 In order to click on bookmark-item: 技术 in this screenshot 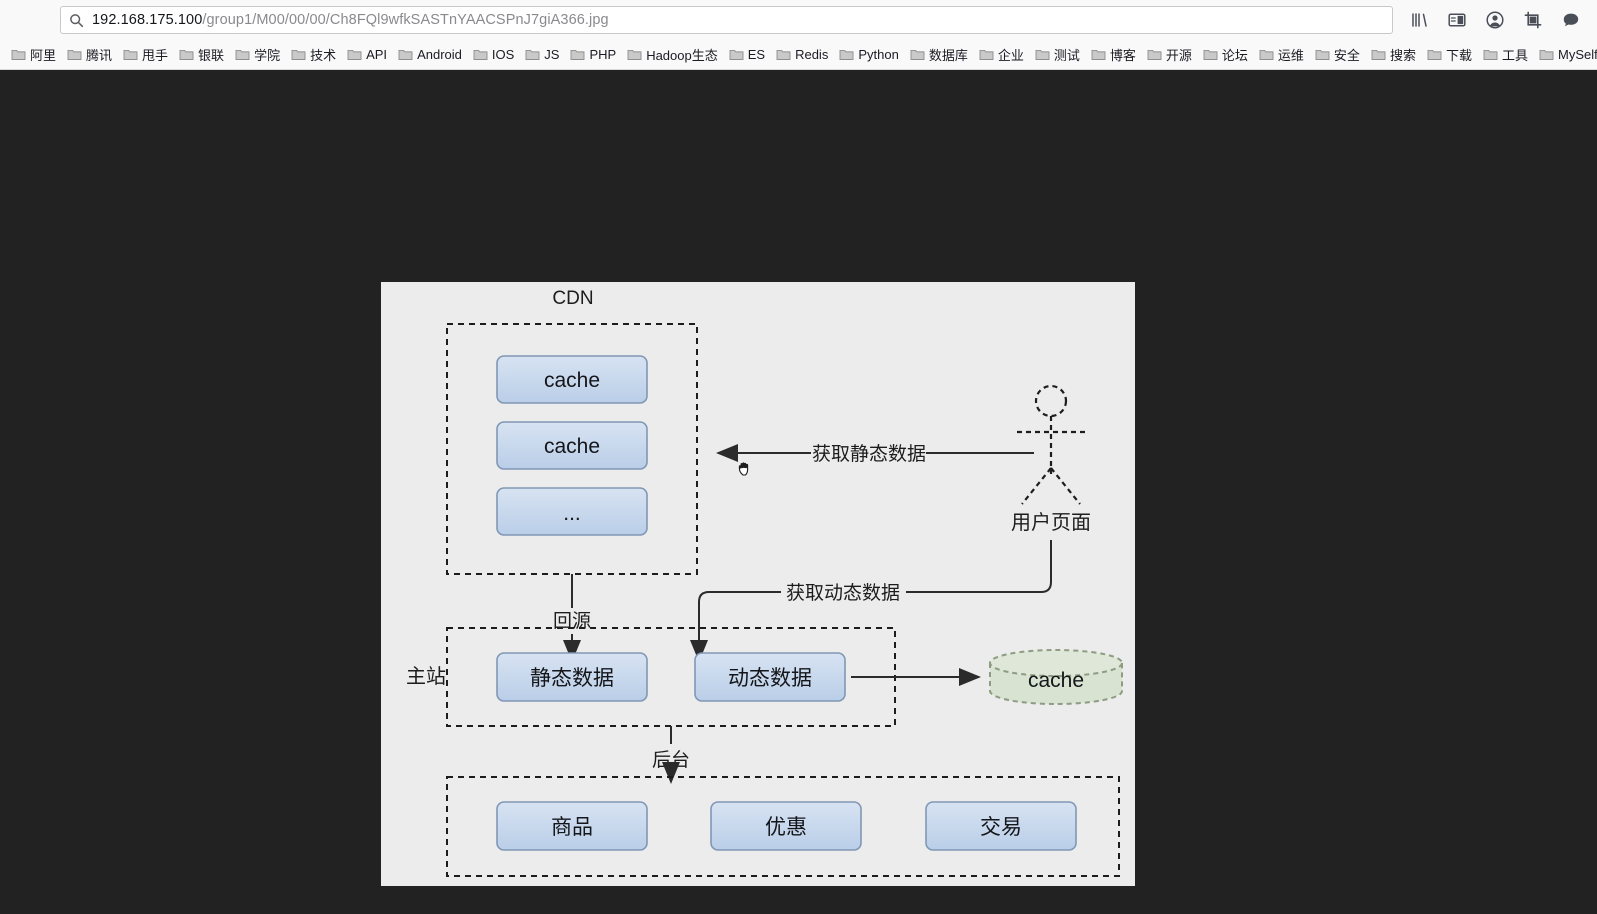, I will do `click(313, 54)`.